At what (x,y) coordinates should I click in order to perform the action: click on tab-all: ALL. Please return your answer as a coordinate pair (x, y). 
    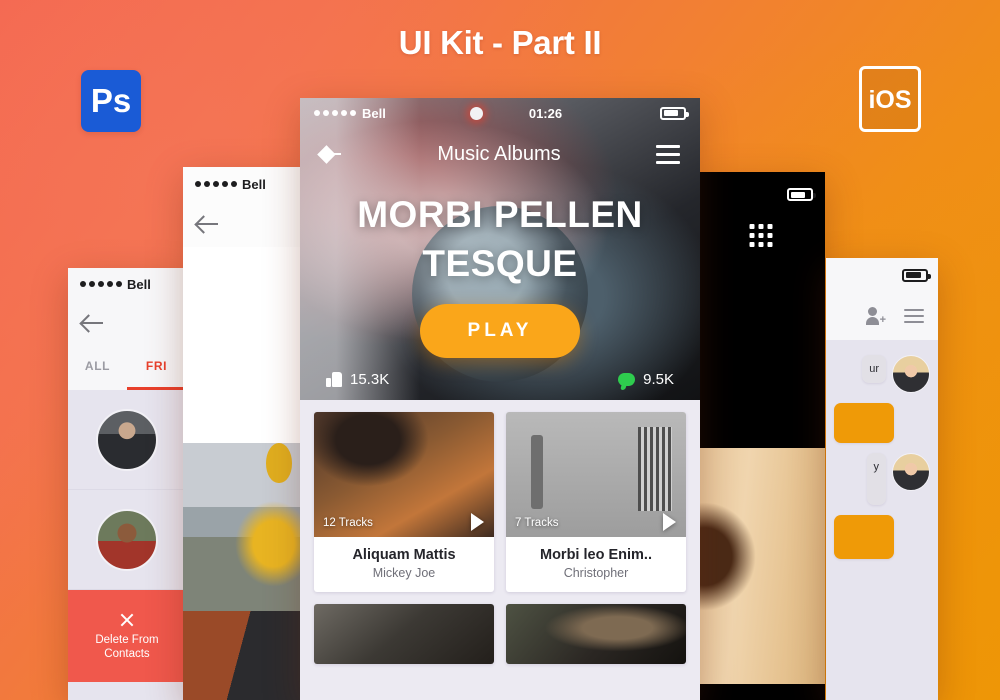
    Looking at the image, I should click on (97, 368).